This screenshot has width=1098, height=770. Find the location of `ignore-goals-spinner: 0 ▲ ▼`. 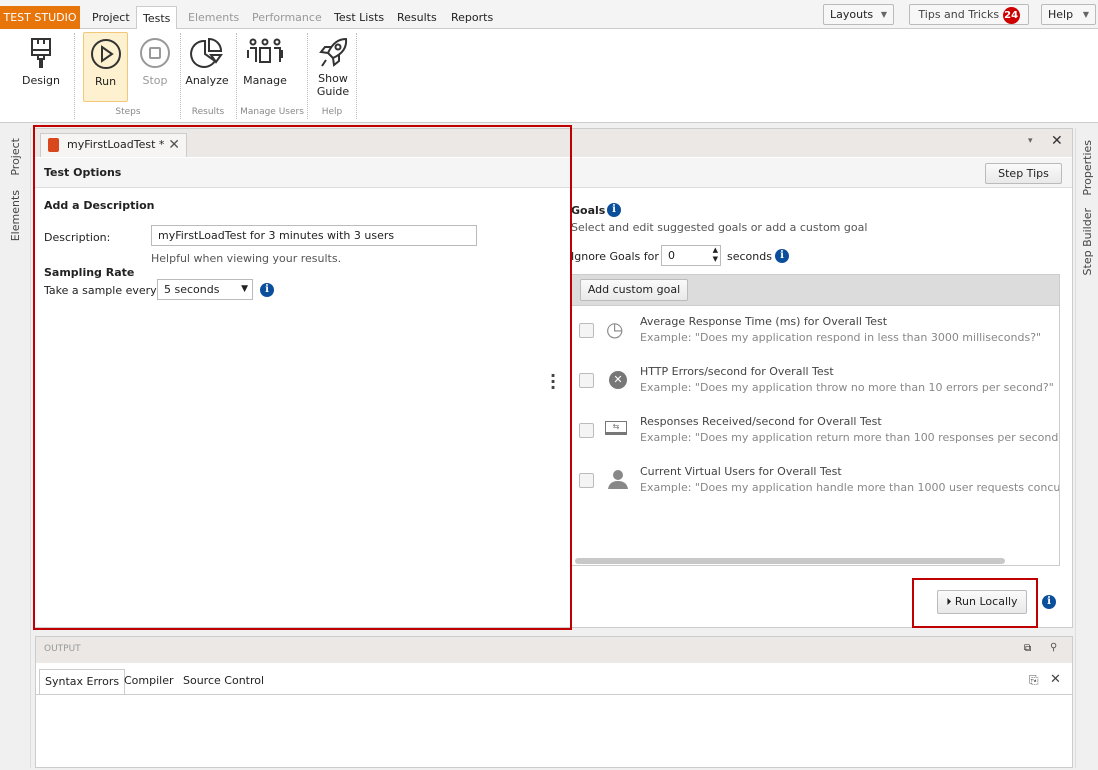

ignore-goals-spinner: 0 ▲ ▼ is located at coordinates (691, 255).